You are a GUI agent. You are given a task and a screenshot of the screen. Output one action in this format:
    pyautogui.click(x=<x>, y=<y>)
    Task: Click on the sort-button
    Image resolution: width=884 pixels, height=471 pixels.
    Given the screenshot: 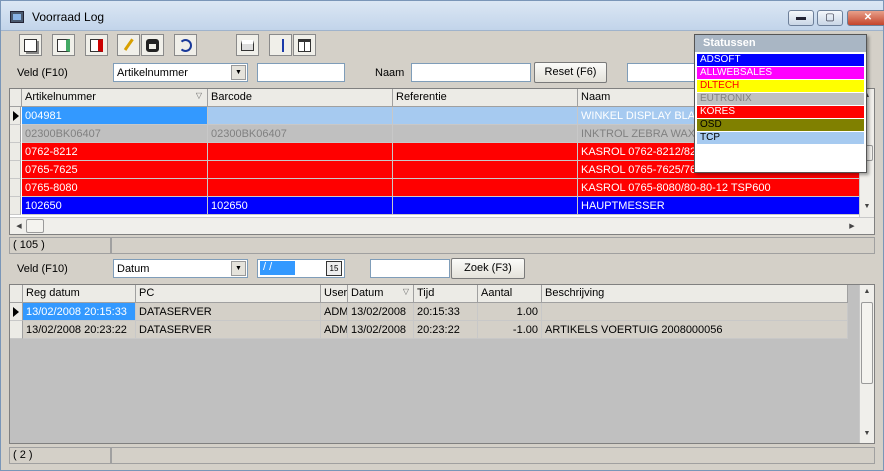 What is the action you would take?
    pyautogui.click(x=280, y=45)
    